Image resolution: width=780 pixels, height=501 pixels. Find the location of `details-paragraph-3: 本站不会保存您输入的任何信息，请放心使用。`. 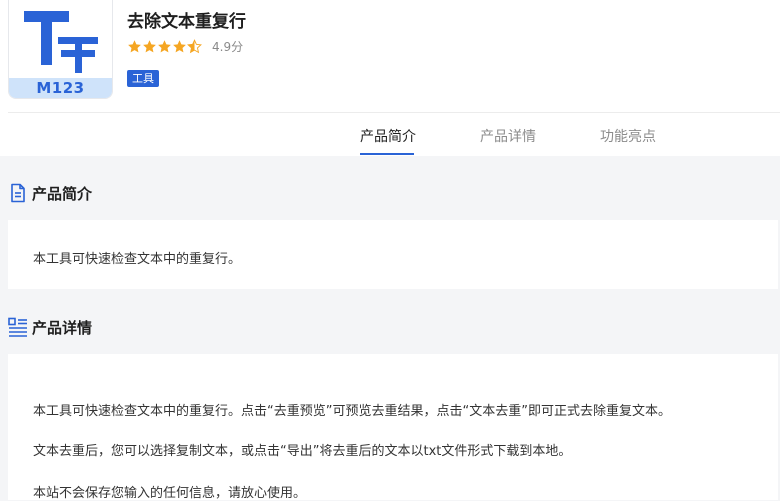

details-paragraph-3: 本站不会保存您输入的任何信息，请放心使用。 is located at coordinates (170, 493).